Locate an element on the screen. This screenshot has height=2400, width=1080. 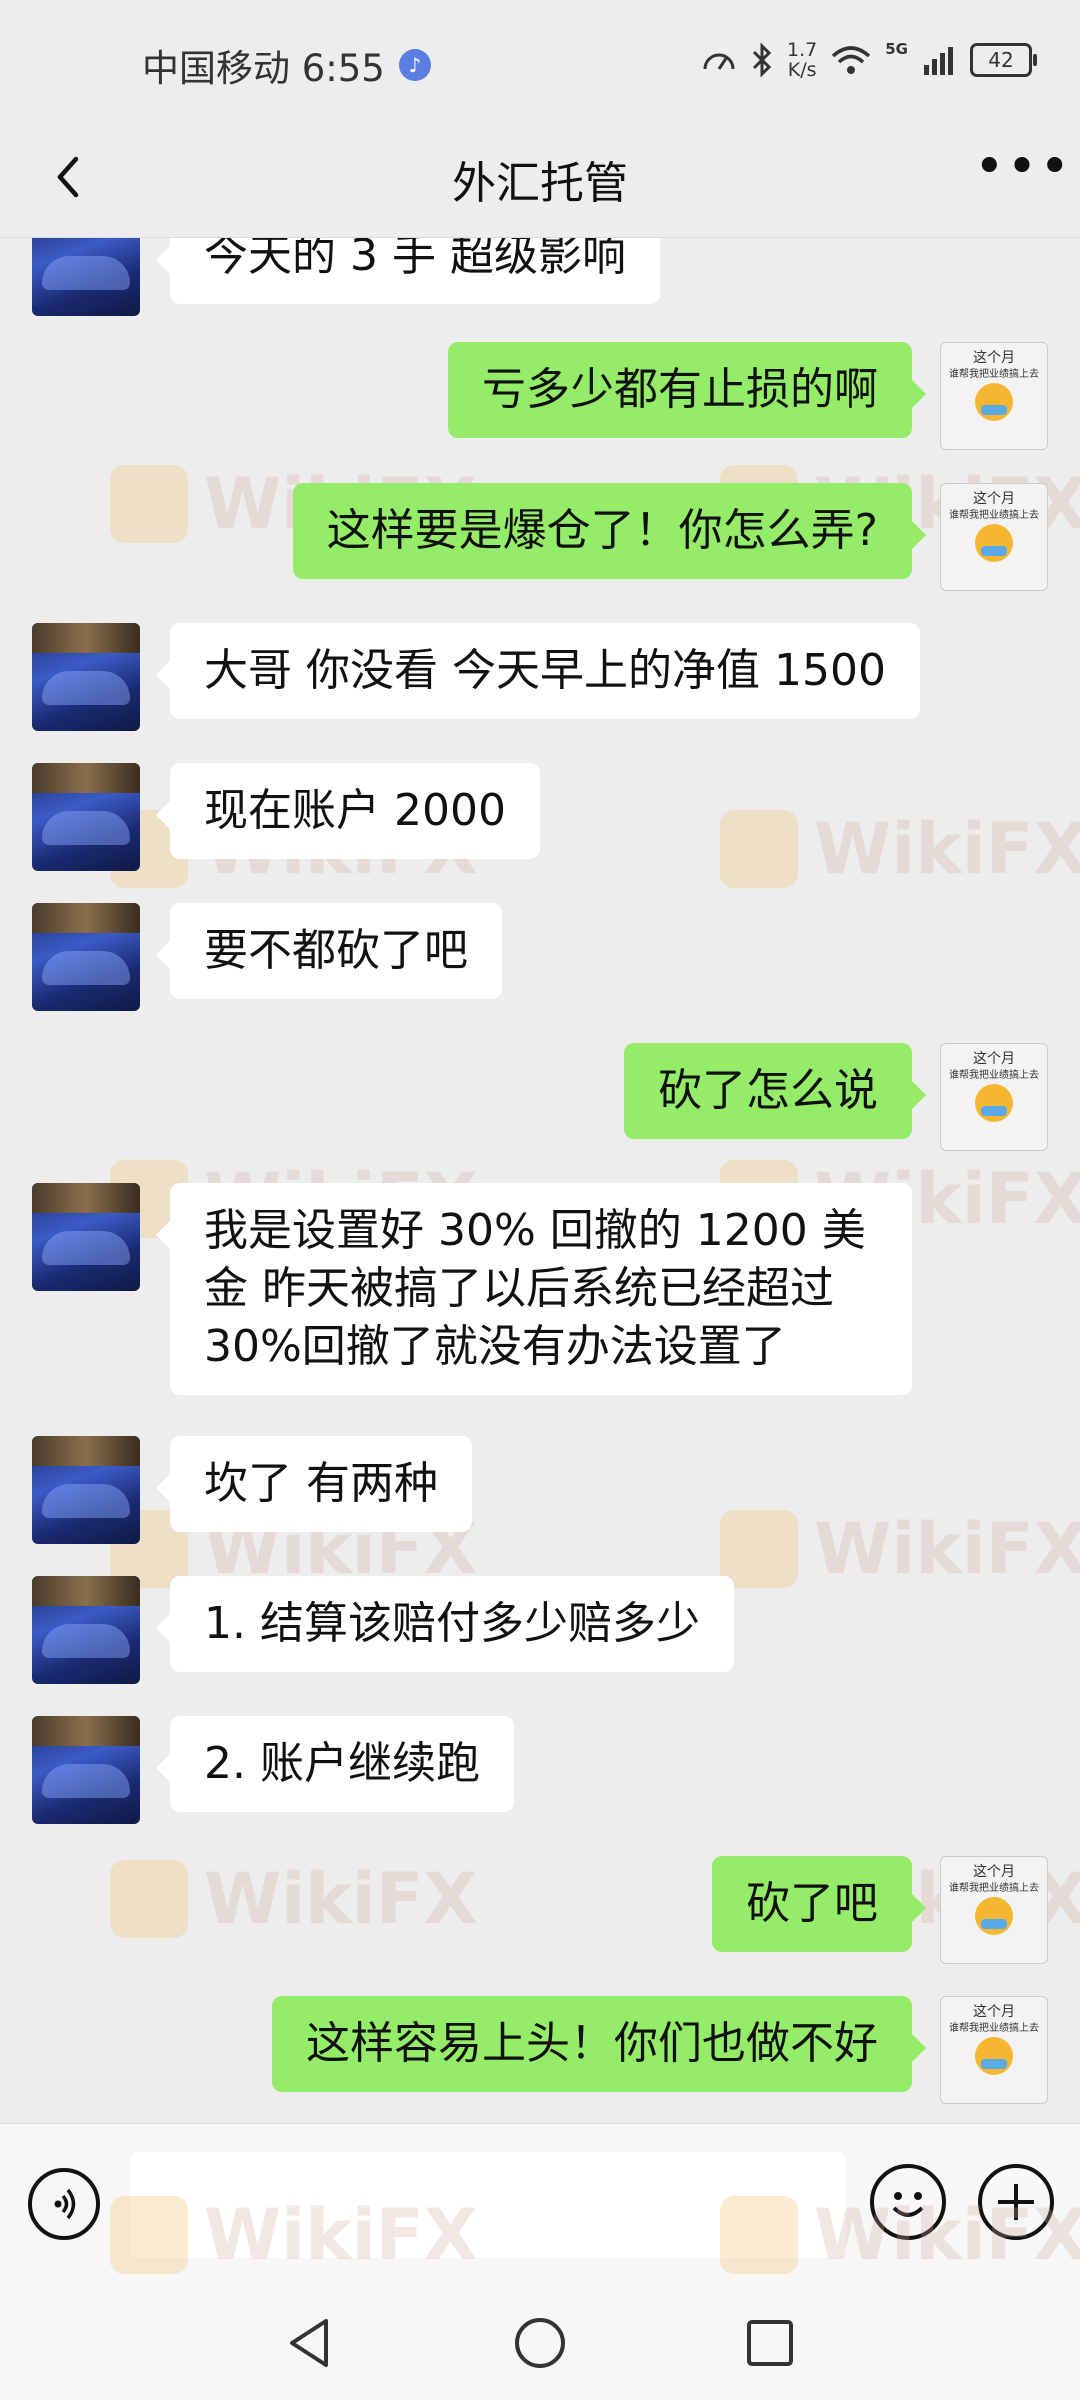
outgoing-message: 这样容易上头！你们也做不好 is located at coordinates (599, 2044).